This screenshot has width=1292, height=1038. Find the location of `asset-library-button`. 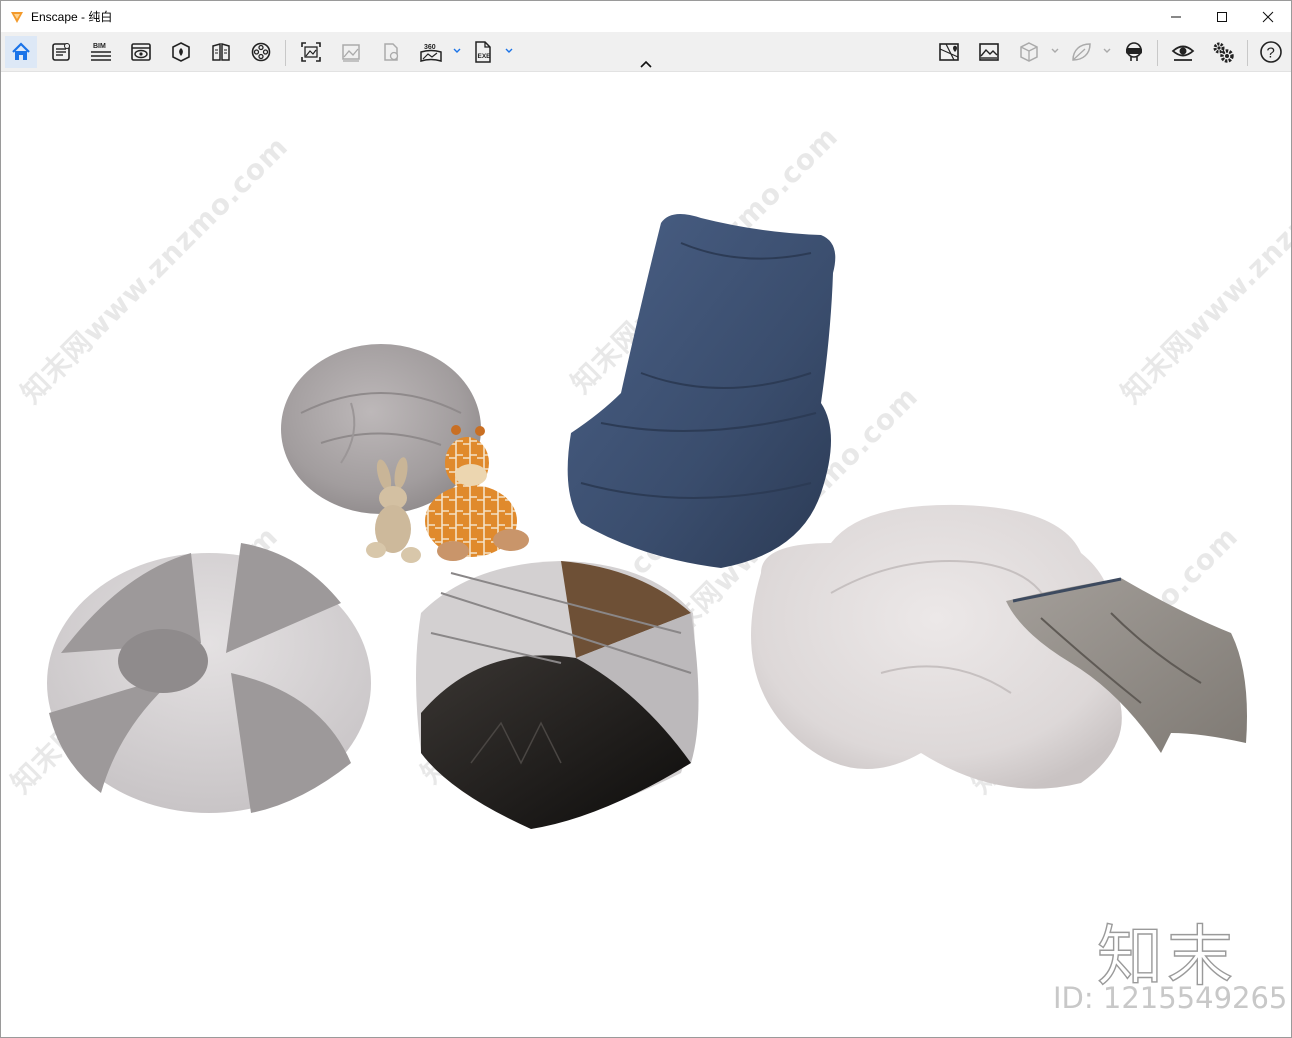

asset-library-button is located at coordinates (181, 52).